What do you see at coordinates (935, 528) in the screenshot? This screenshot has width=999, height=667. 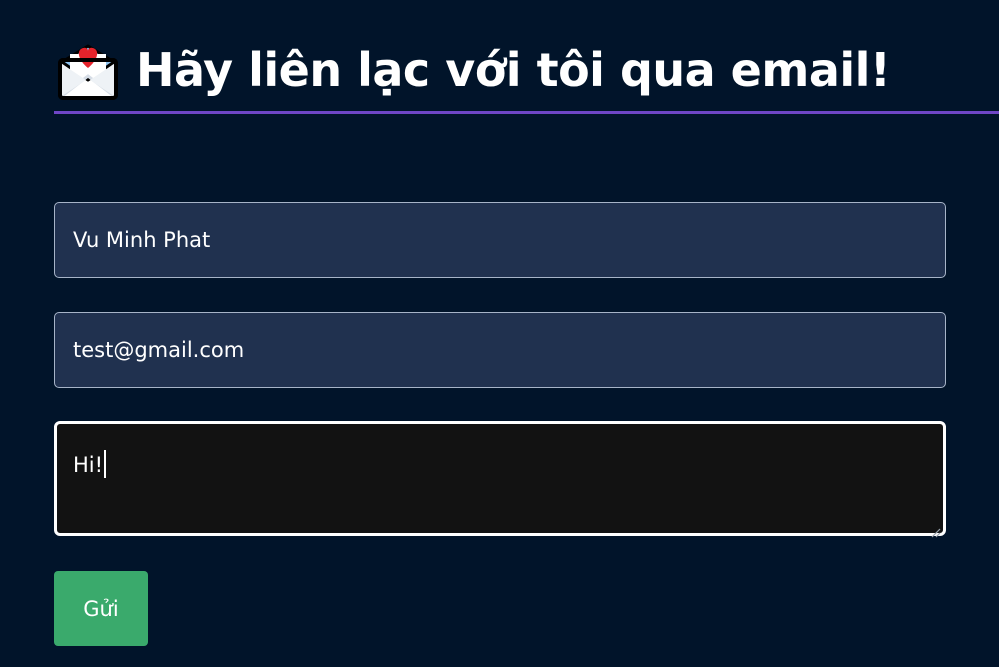 I see `resize-handle-icon` at bounding box center [935, 528].